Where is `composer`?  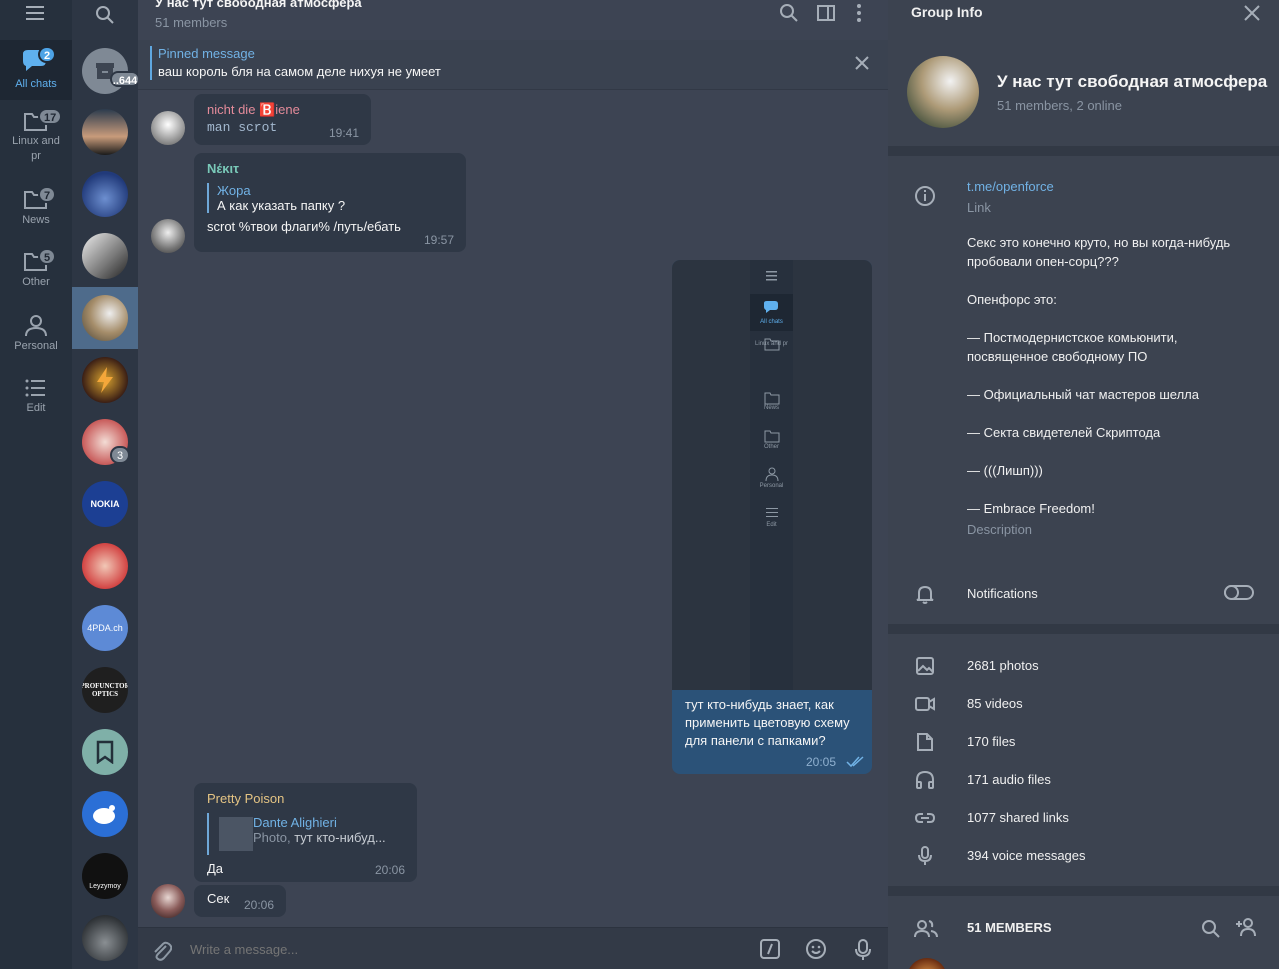 composer is located at coordinates (513, 948).